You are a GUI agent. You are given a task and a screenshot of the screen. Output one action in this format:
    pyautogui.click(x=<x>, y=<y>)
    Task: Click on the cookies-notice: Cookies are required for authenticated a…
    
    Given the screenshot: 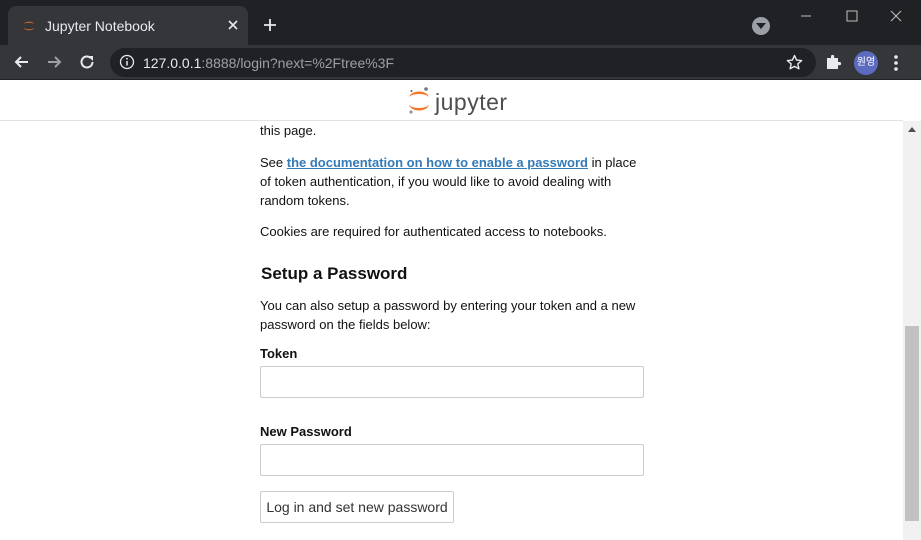 What is the action you would take?
    pyautogui.click(x=433, y=231)
    